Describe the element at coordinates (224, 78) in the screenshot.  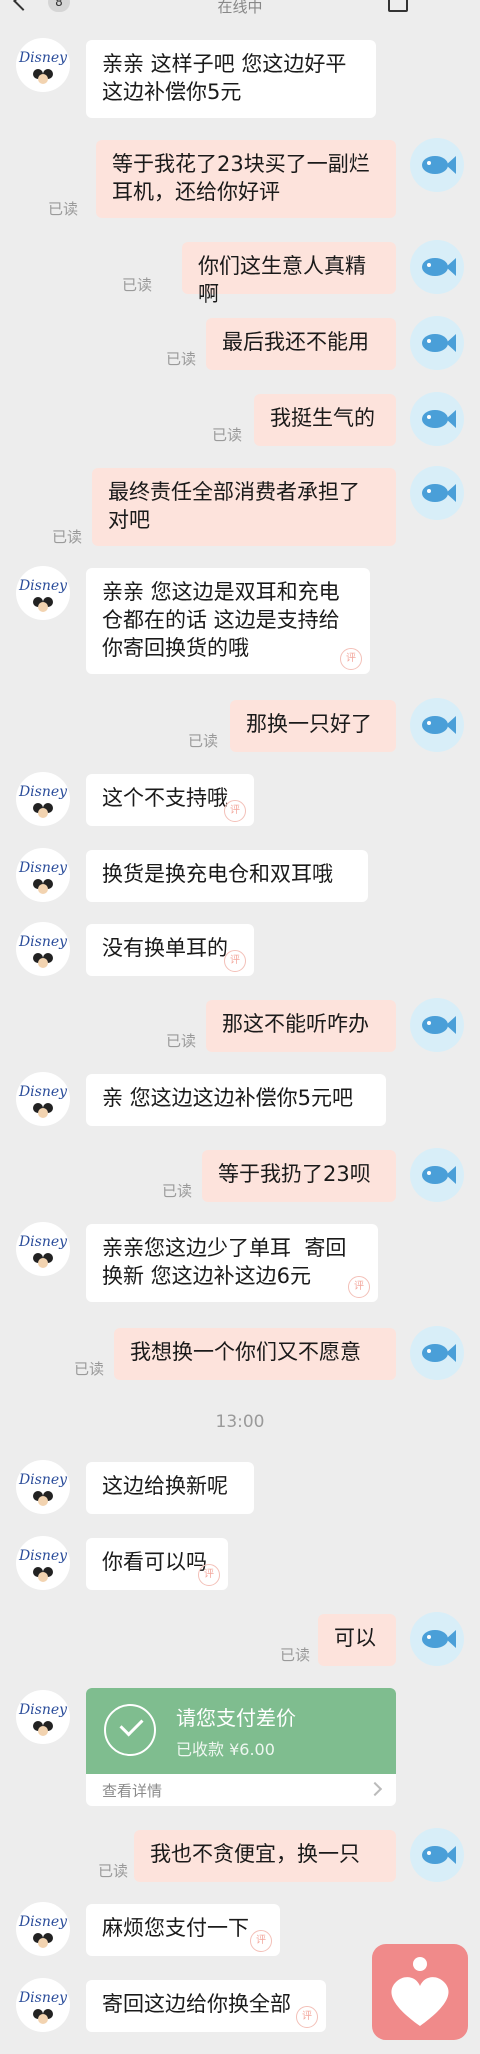
I see `message-text: 亲亲 这样子吧 您这边好平 这边补偿你5元` at that location.